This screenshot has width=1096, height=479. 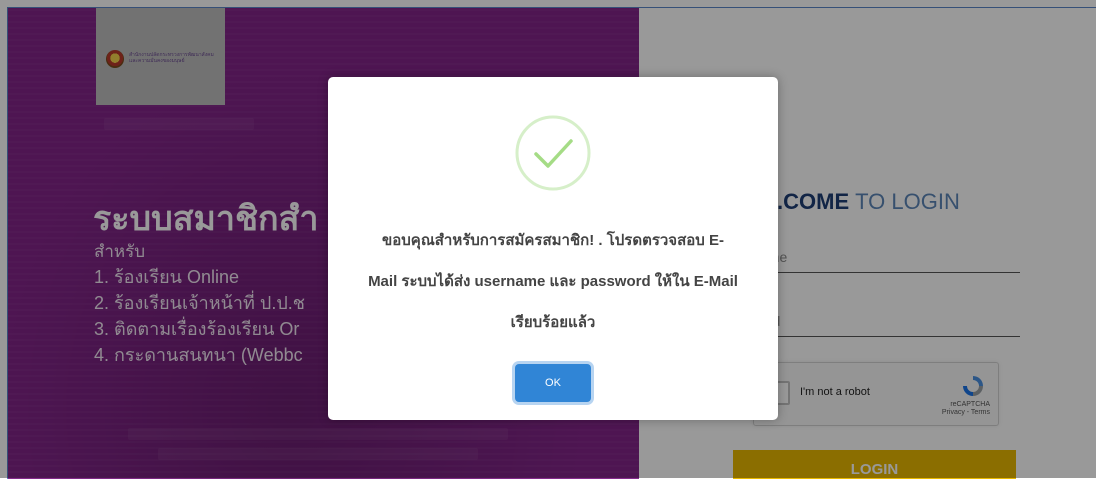 What do you see at coordinates (553, 153) in the screenshot?
I see `success-check-icon` at bounding box center [553, 153].